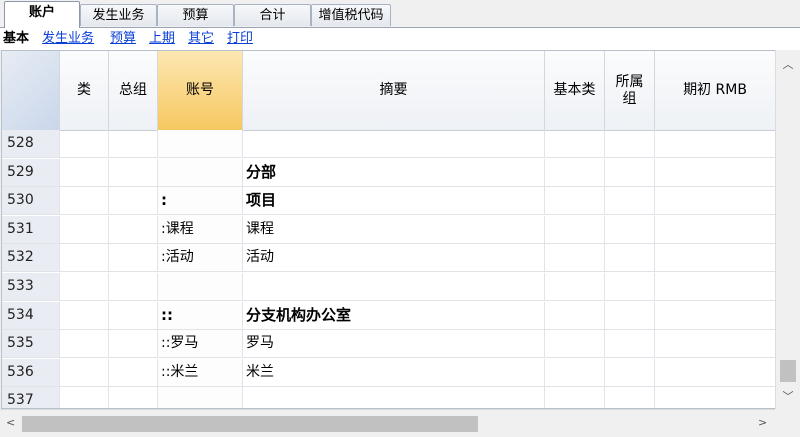 This screenshot has width=800, height=437. I want to click on table-row: 535::罗马 罗马, so click(388, 344).